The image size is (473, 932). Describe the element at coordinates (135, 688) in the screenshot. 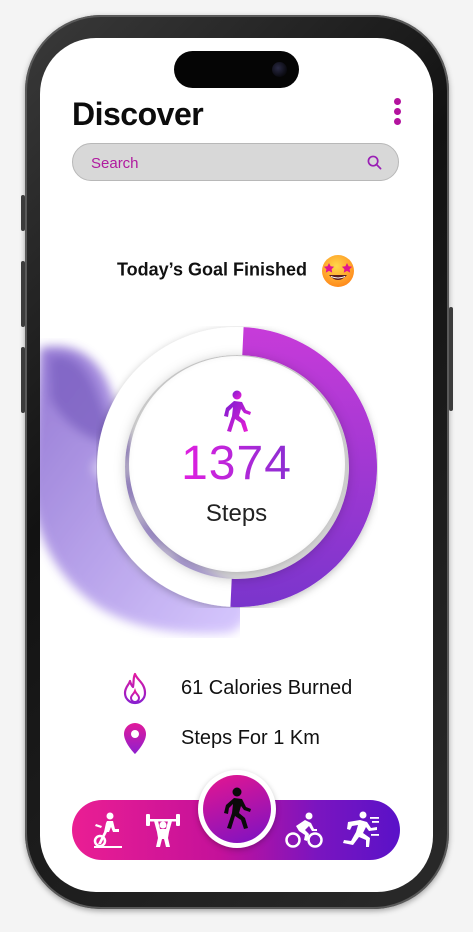

I see `flame-icon` at that location.